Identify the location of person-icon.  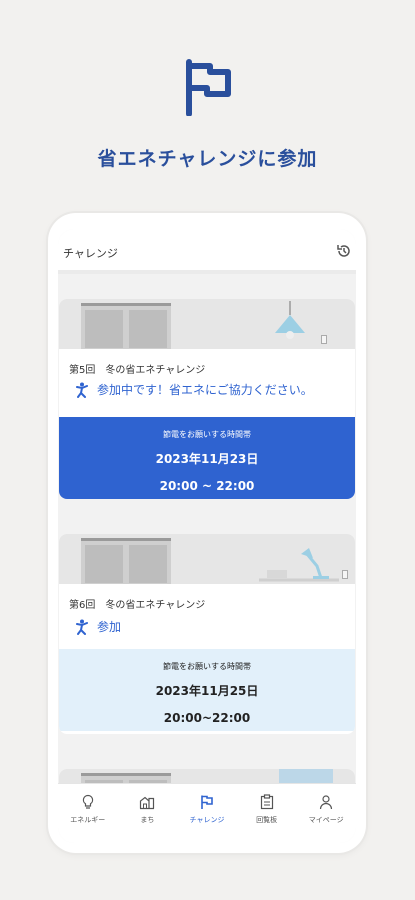
(326, 802).